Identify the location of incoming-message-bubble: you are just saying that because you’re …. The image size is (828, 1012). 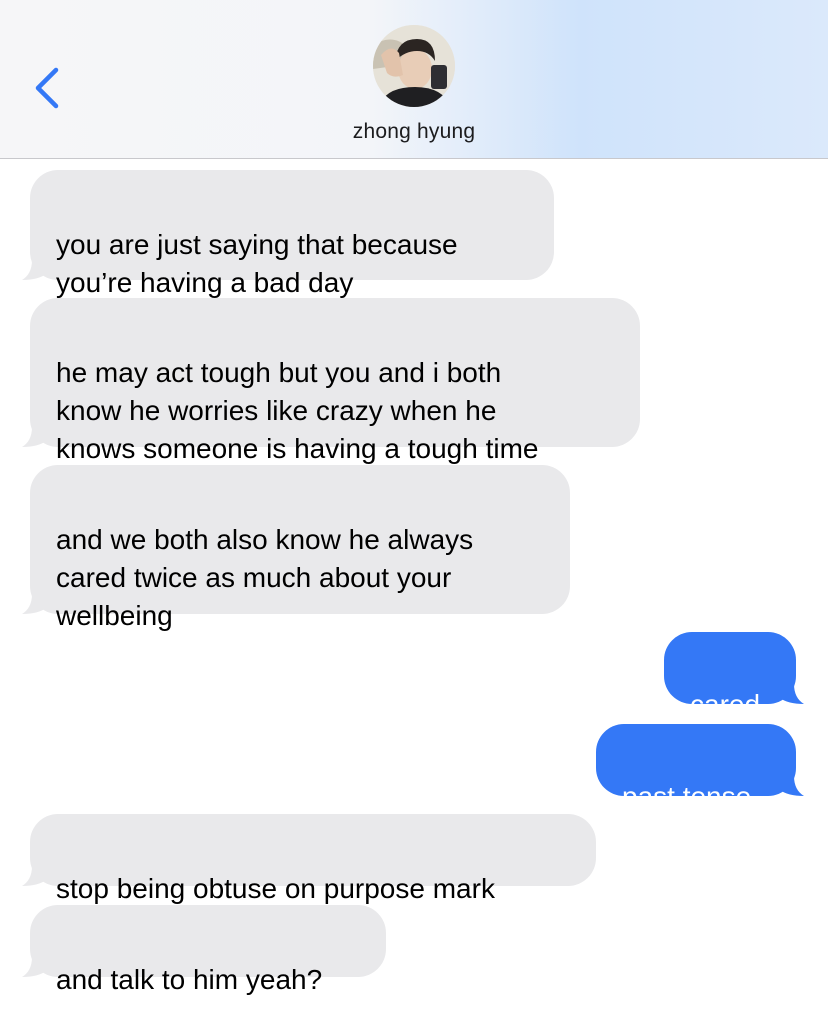
(288, 234).